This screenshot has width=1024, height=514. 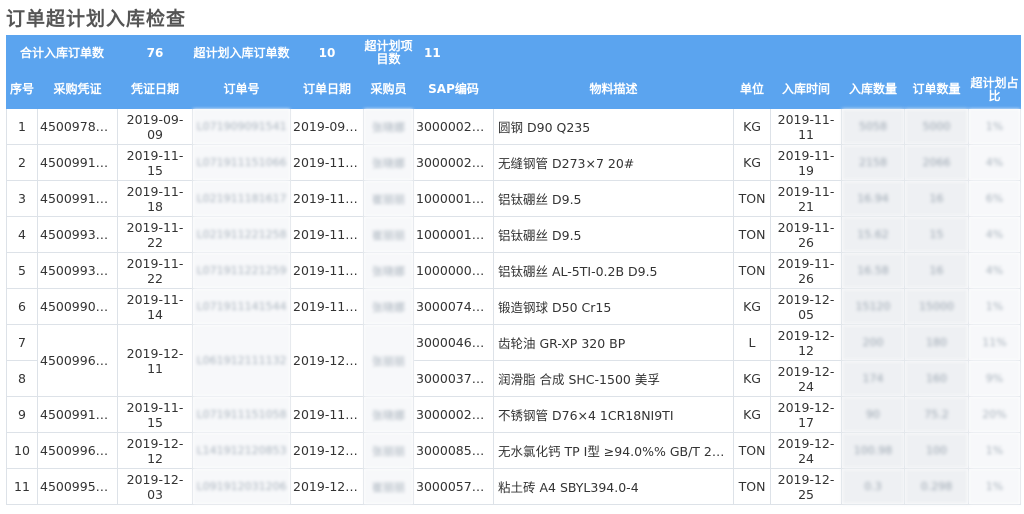 I want to click on cell-seq: 4, so click(x=22, y=234).